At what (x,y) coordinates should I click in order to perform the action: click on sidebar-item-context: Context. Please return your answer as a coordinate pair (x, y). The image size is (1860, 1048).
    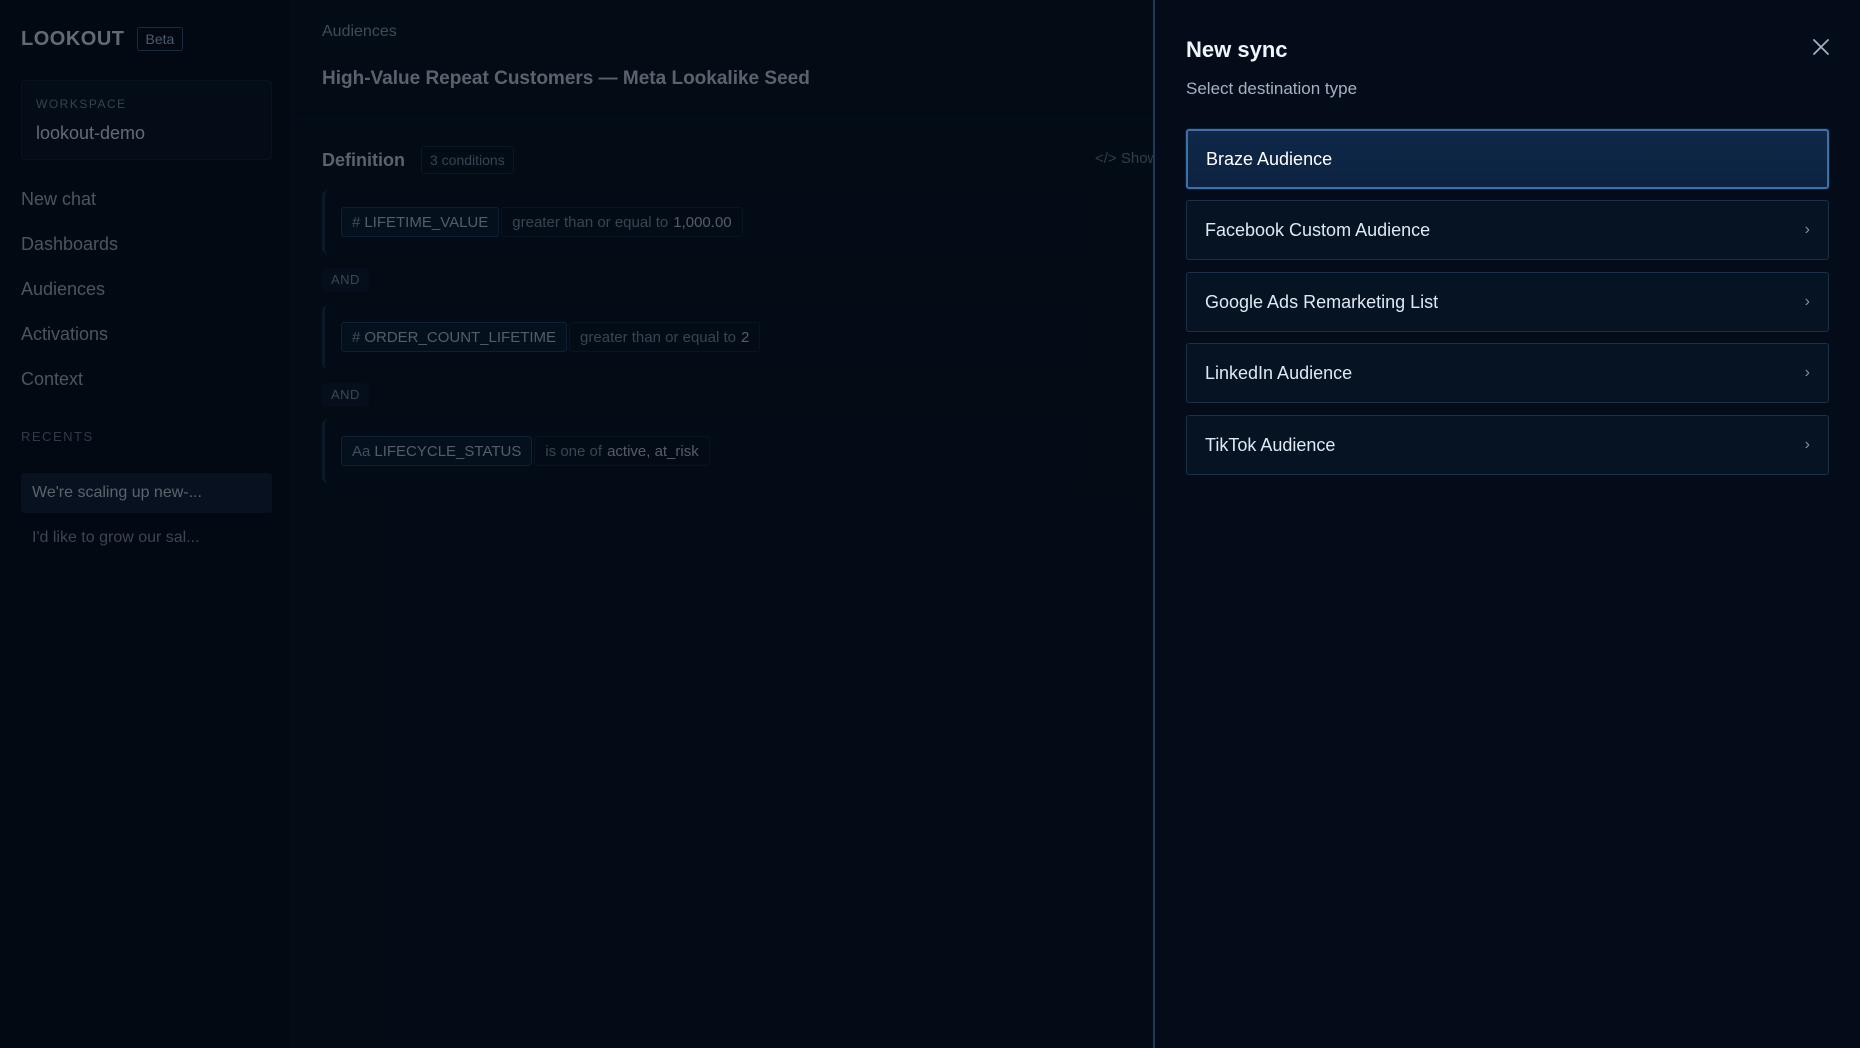
    Looking at the image, I should click on (69, 386).